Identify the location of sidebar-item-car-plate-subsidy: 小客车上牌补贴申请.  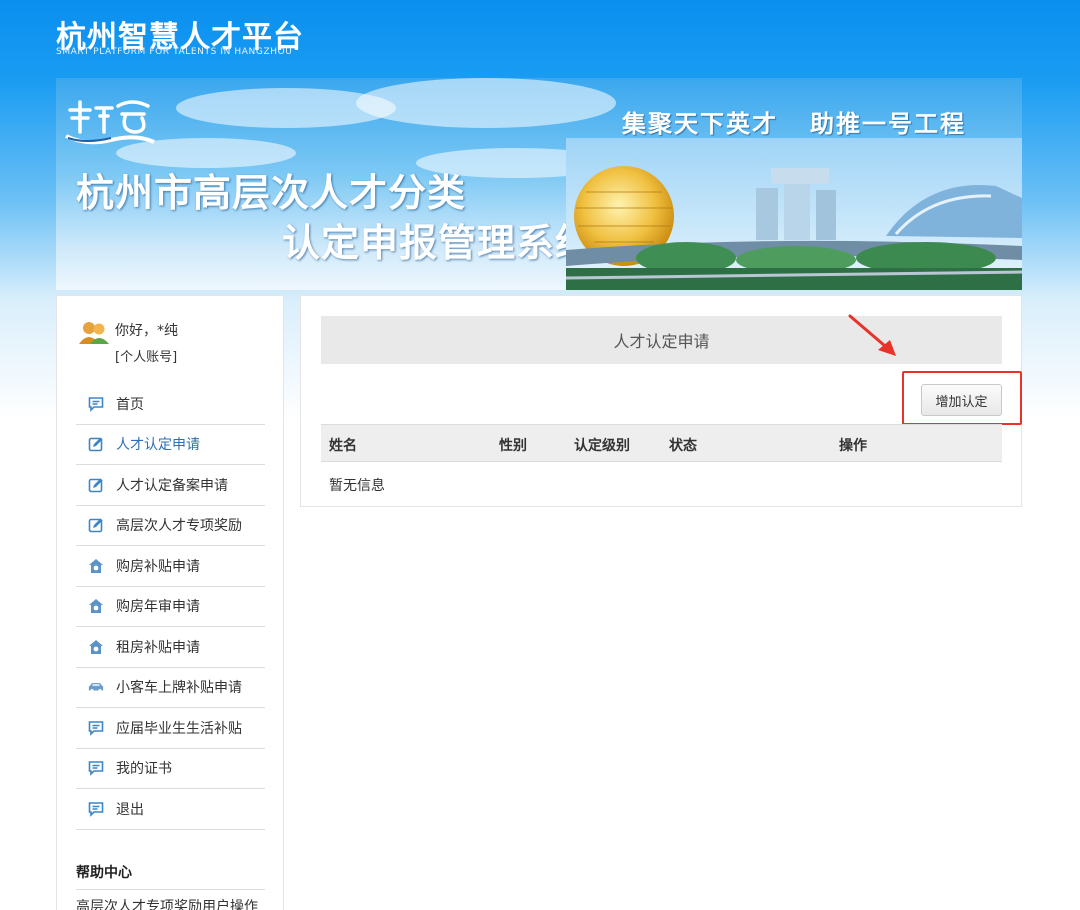
(170, 688).